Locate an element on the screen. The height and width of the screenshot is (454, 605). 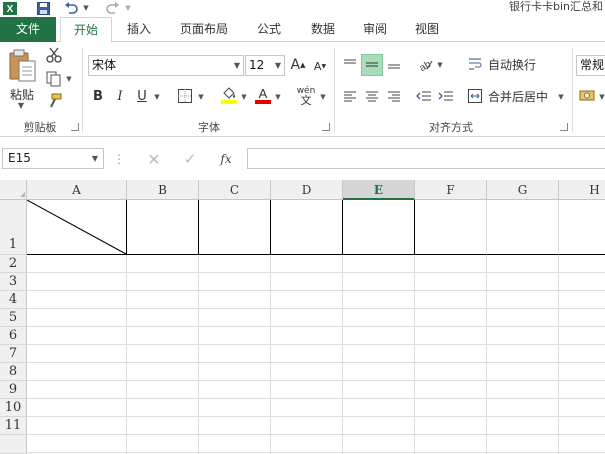
row-header-9: 9 is located at coordinates (13, 390).